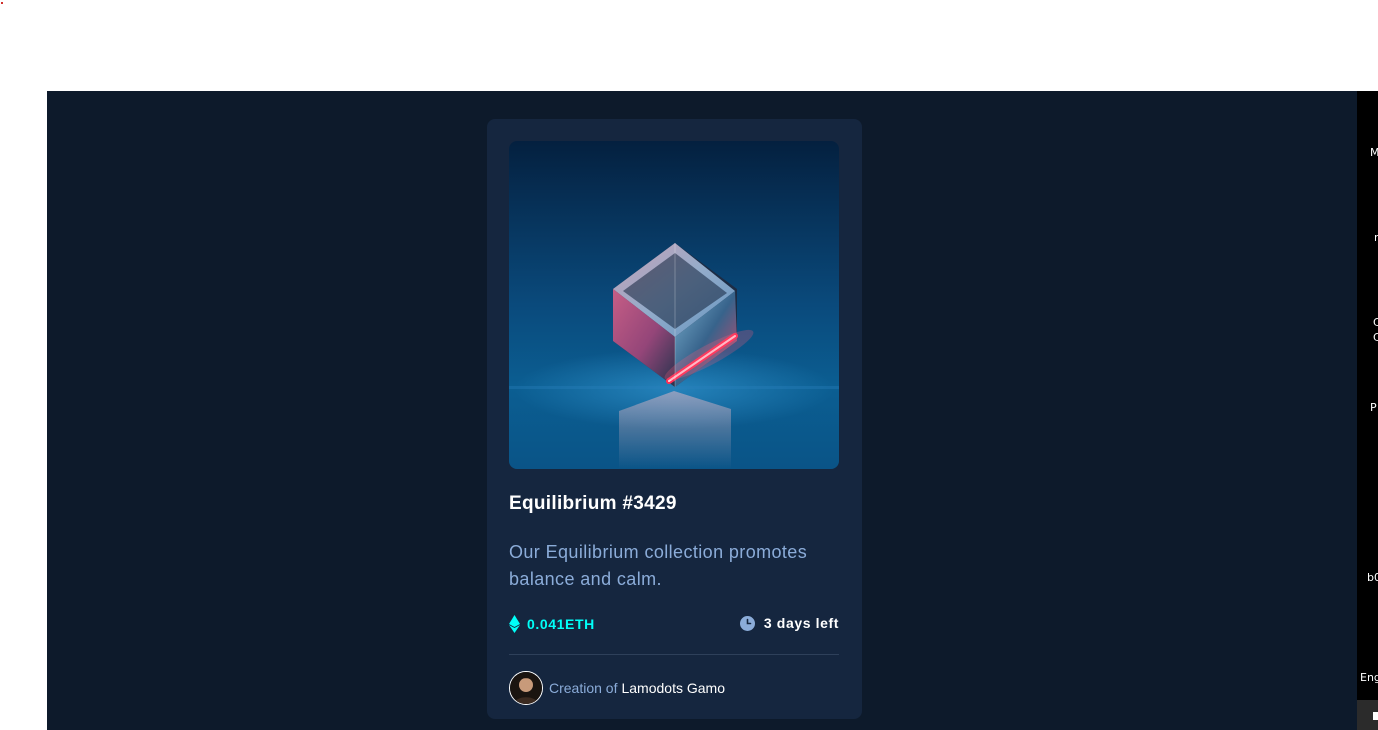  What do you see at coordinates (673, 688) in the screenshot?
I see `creator-name-link: Lamodots Gamo` at bounding box center [673, 688].